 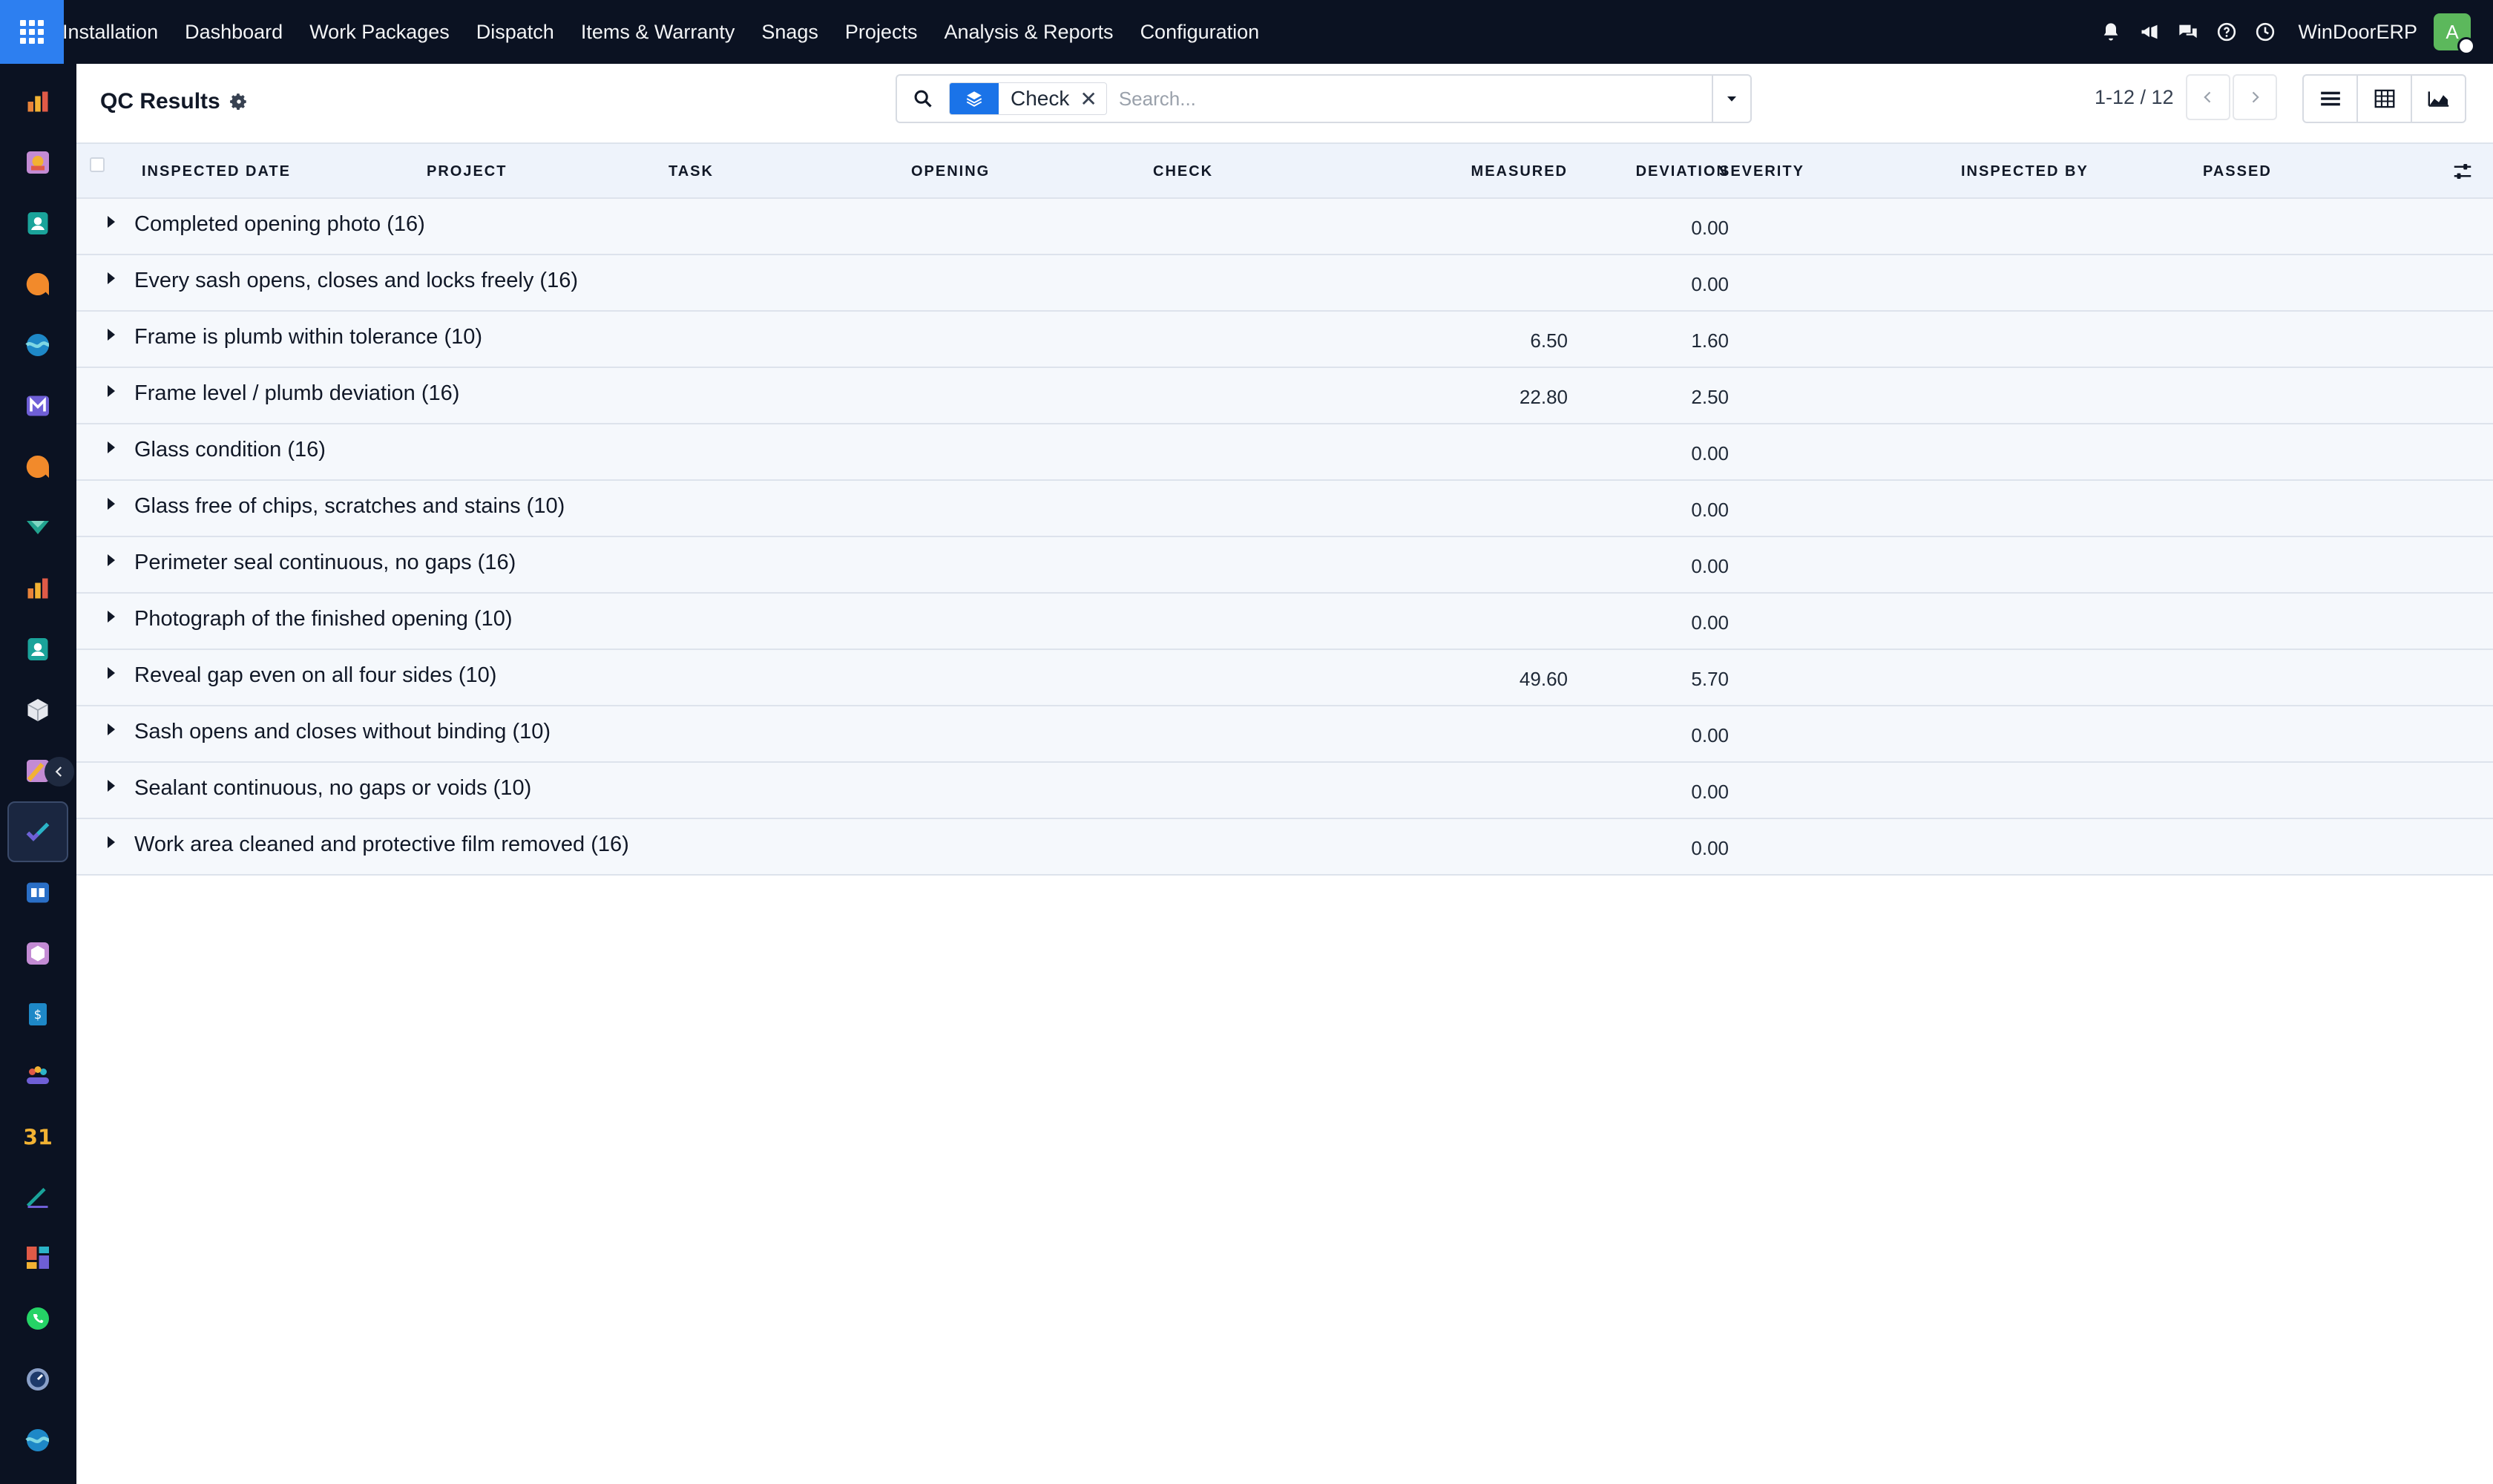 What do you see at coordinates (37, 162) in the screenshot?
I see `gallery-app-icon` at bounding box center [37, 162].